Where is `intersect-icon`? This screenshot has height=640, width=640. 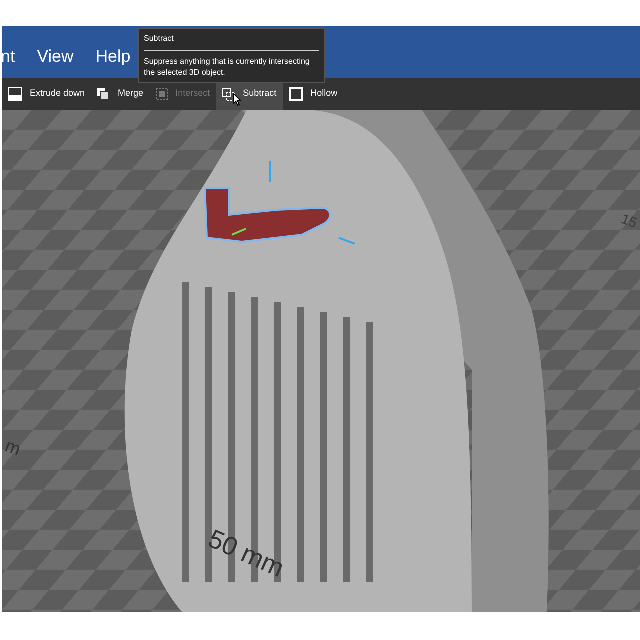
intersect-icon is located at coordinates (162, 94).